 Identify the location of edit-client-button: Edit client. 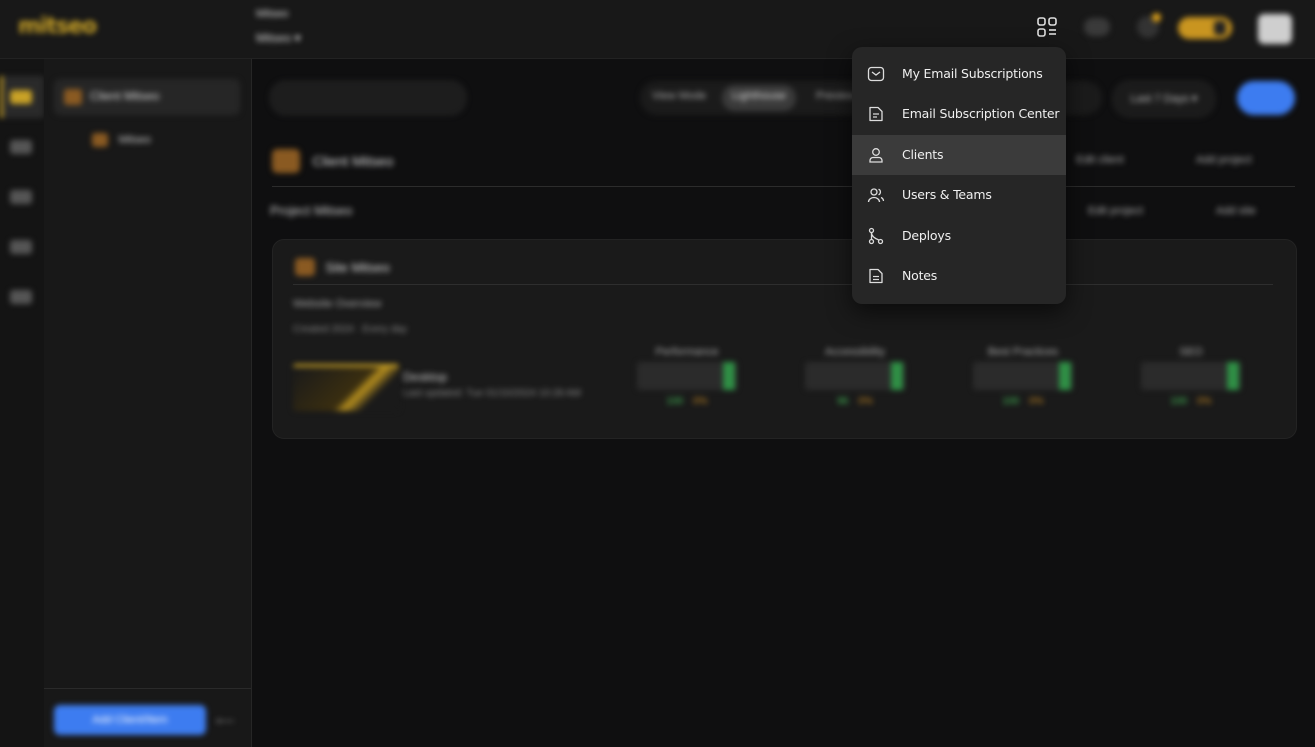
(1100, 160).